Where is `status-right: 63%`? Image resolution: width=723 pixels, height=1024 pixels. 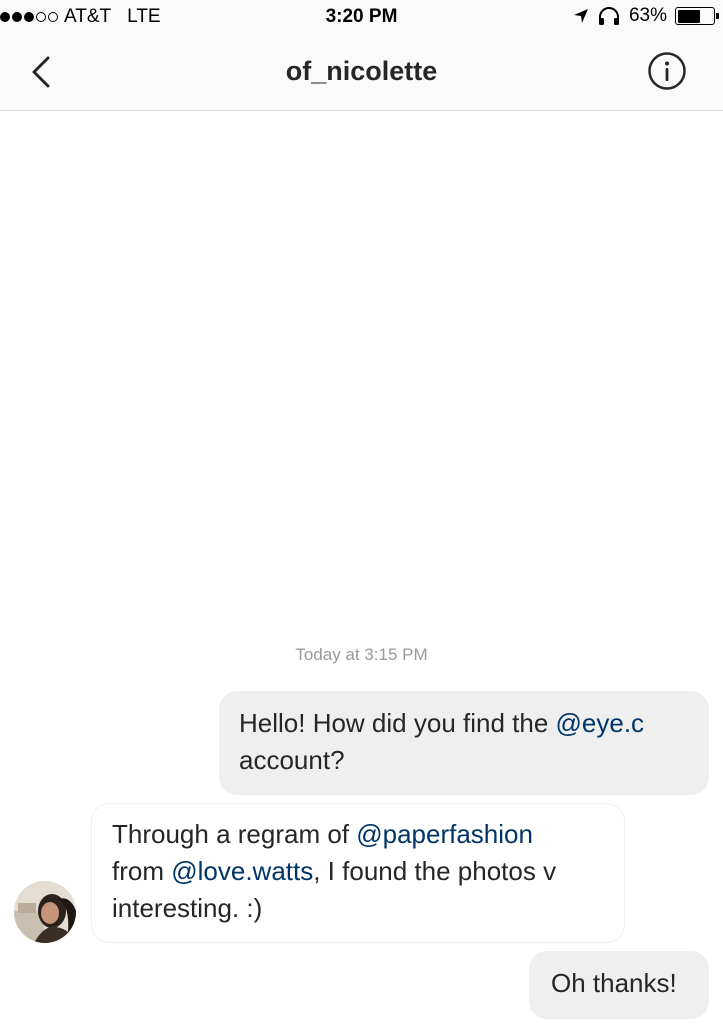 status-right: 63% is located at coordinates (646, 16).